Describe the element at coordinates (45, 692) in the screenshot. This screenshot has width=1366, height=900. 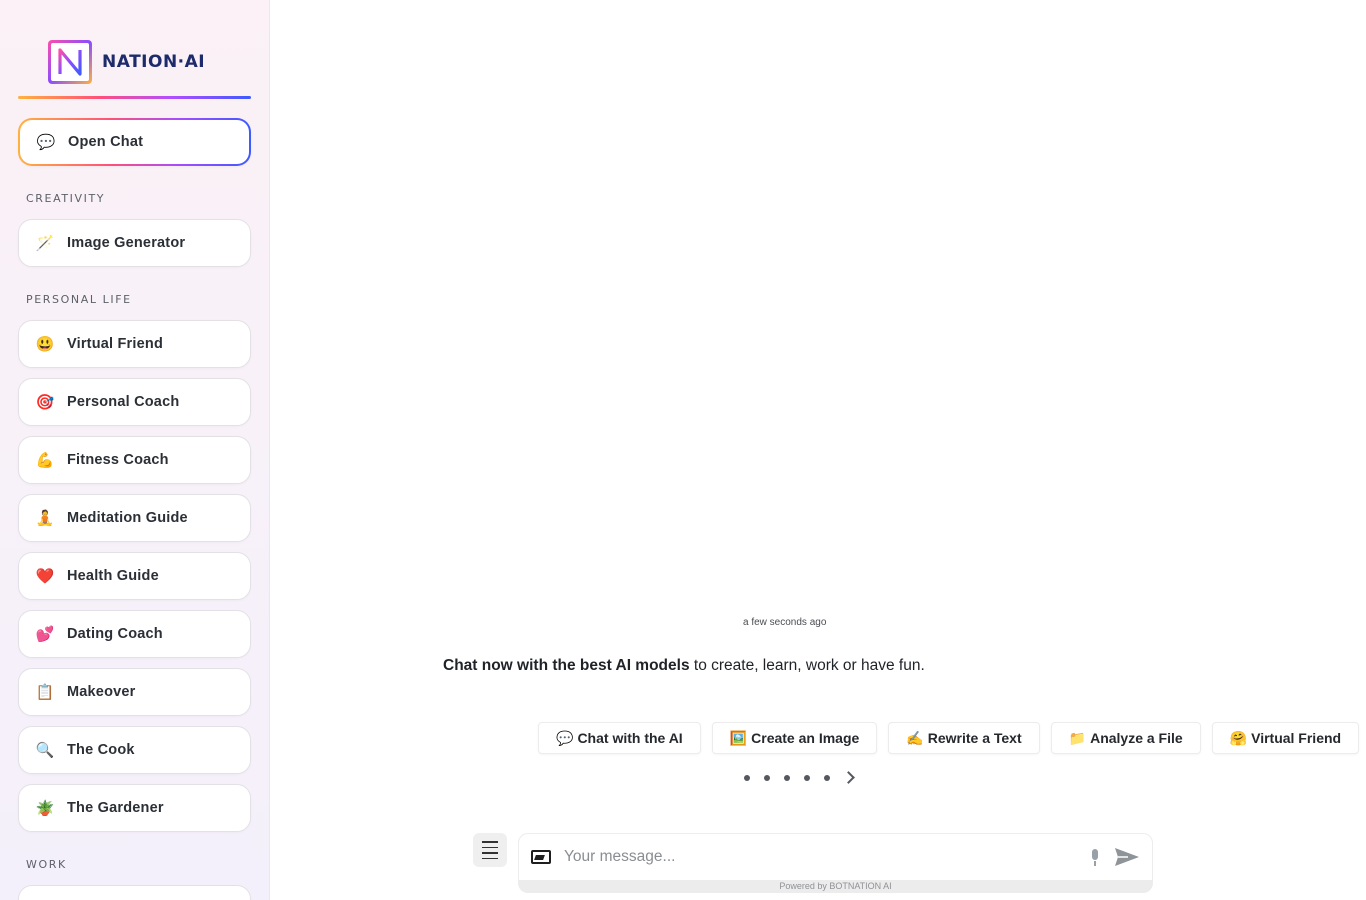
I see `clipboard-icon: 📋` at that location.